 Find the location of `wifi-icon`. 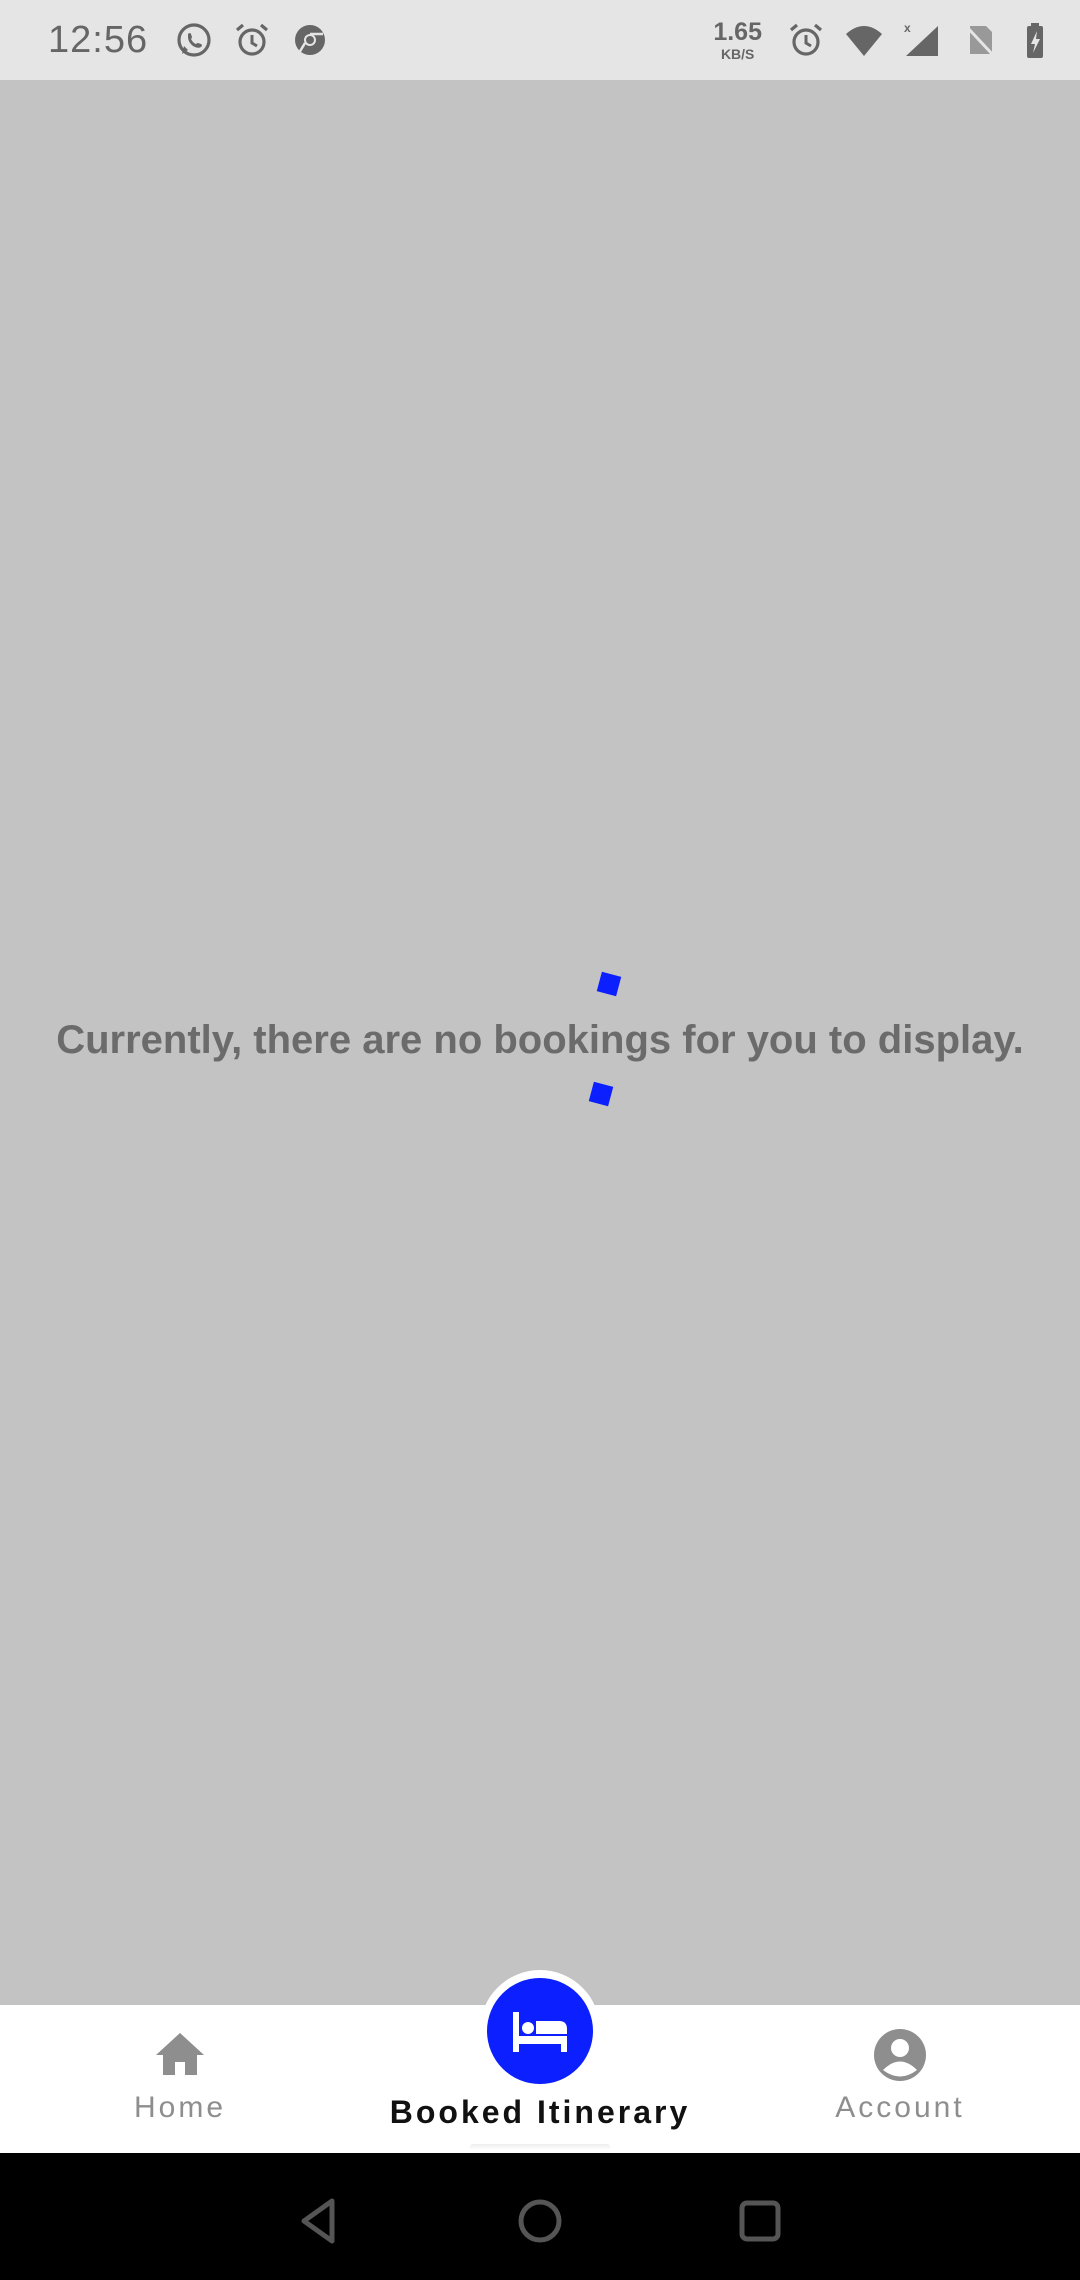

wifi-icon is located at coordinates (864, 41).